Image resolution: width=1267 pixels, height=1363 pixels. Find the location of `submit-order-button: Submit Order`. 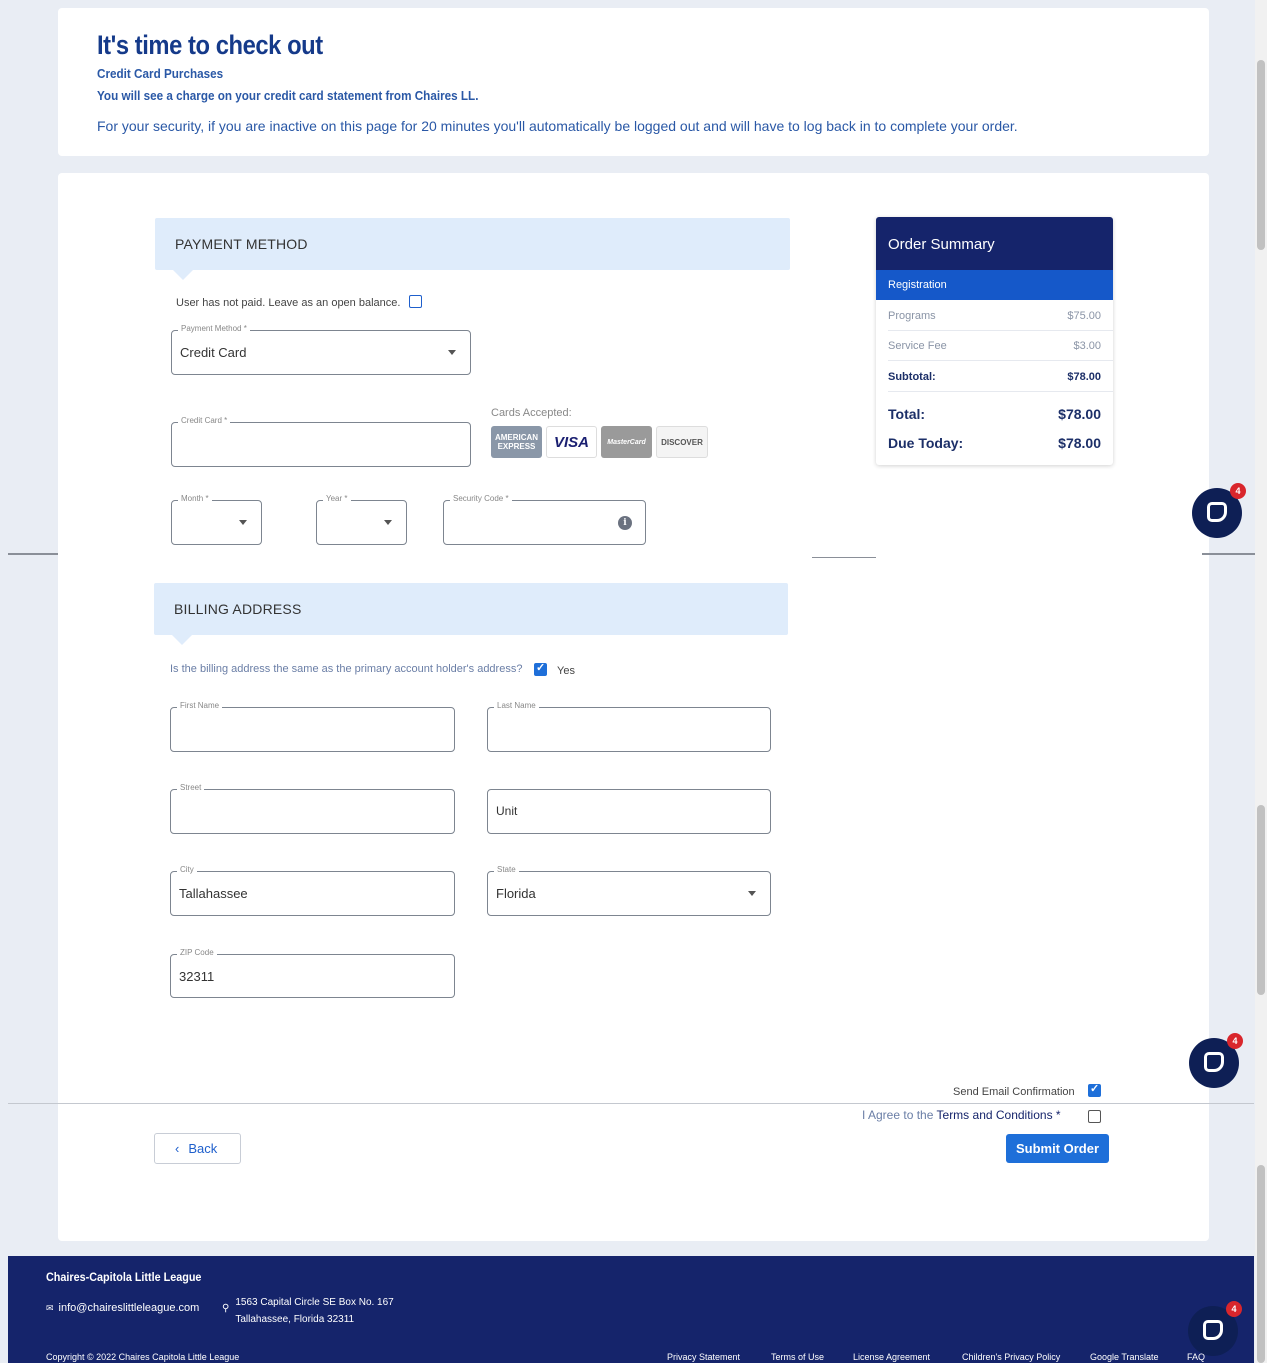

submit-order-button: Submit Order is located at coordinates (1057, 1148).